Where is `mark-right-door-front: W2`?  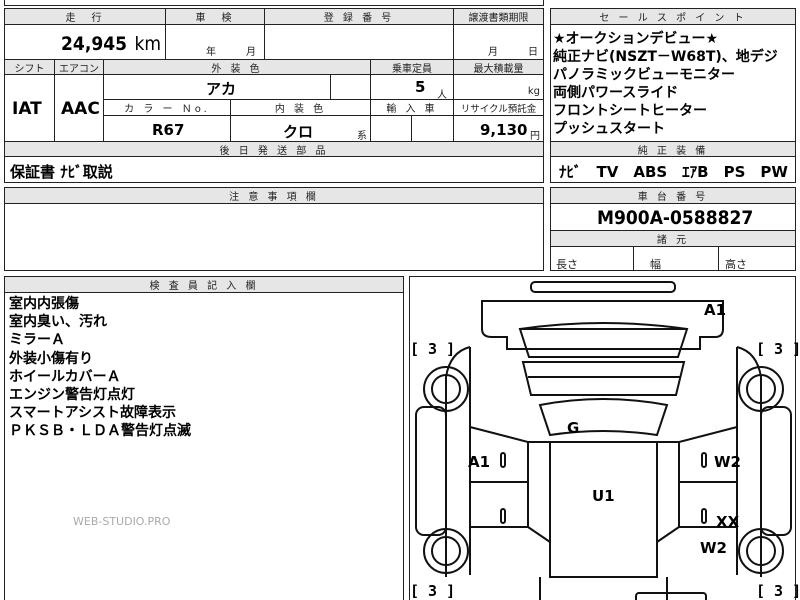 mark-right-door-front: W2 is located at coordinates (727, 462).